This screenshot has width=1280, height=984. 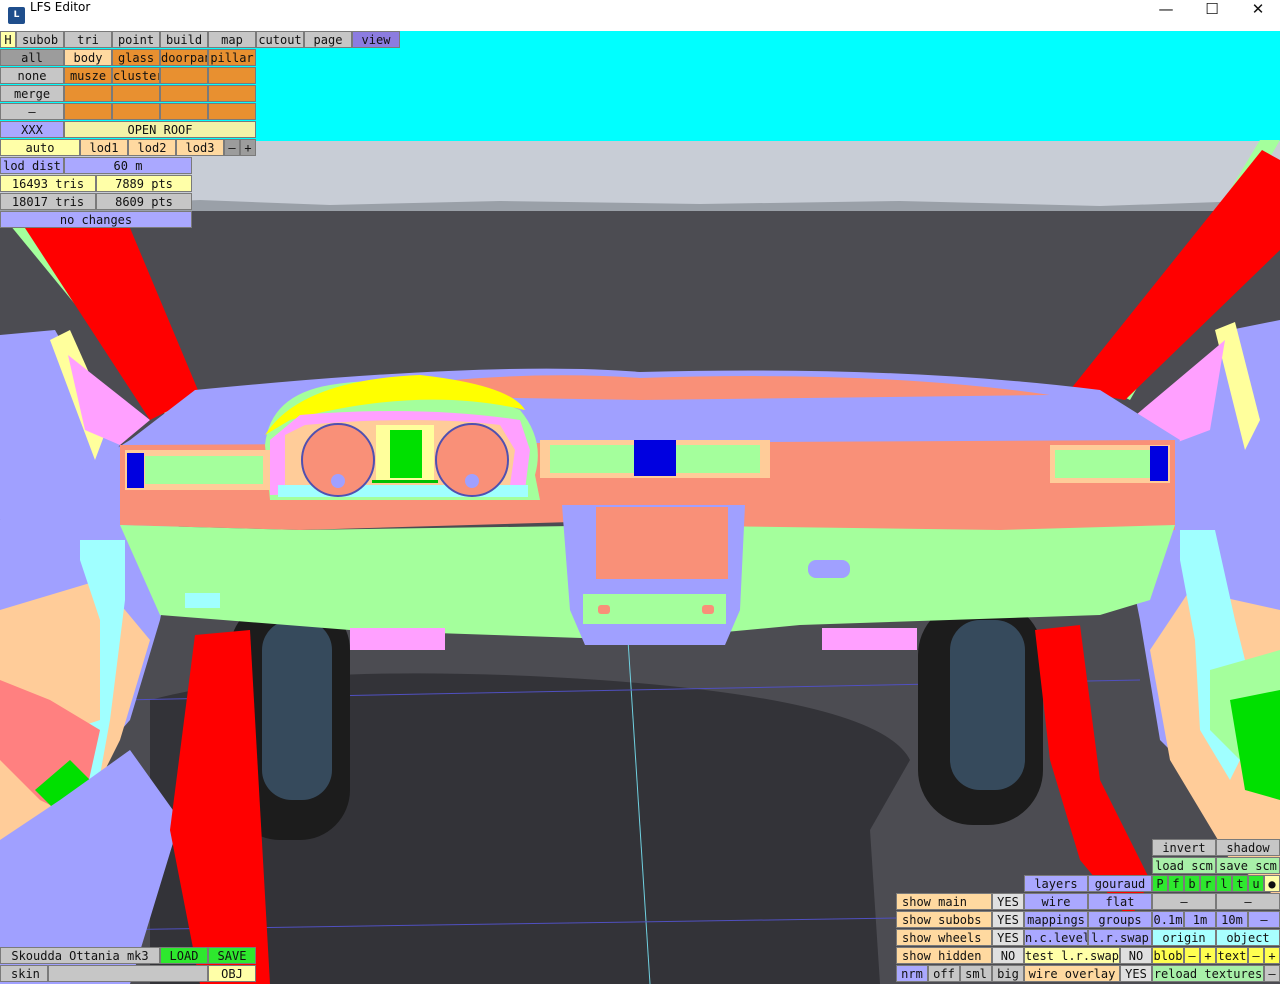 I want to click on gouraud-button: gouraud, so click(x=1120, y=883).